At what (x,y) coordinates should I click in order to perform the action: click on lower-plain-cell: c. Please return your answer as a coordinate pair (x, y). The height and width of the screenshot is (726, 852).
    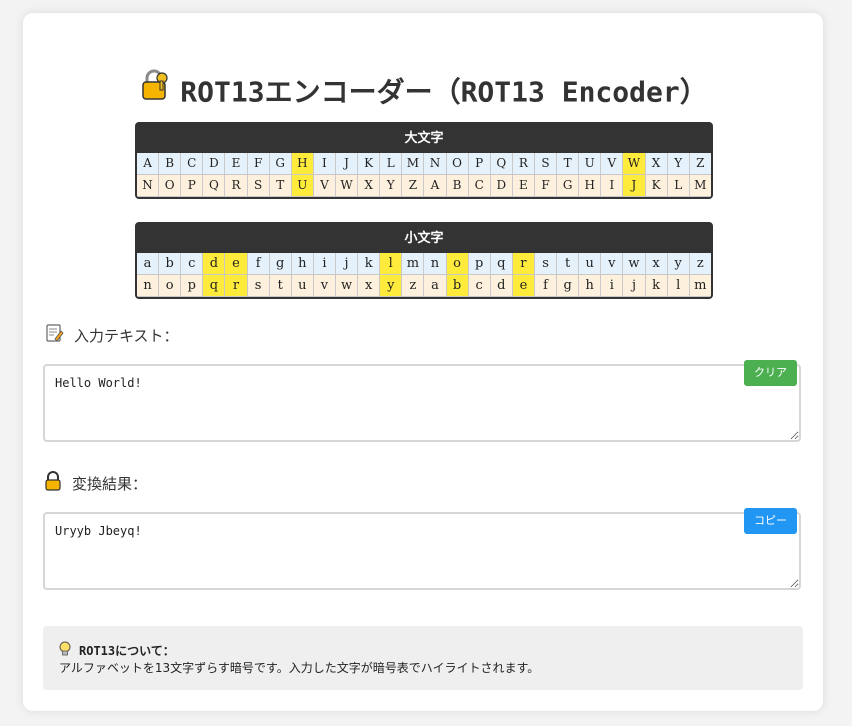
    Looking at the image, I should click on (192, 264).